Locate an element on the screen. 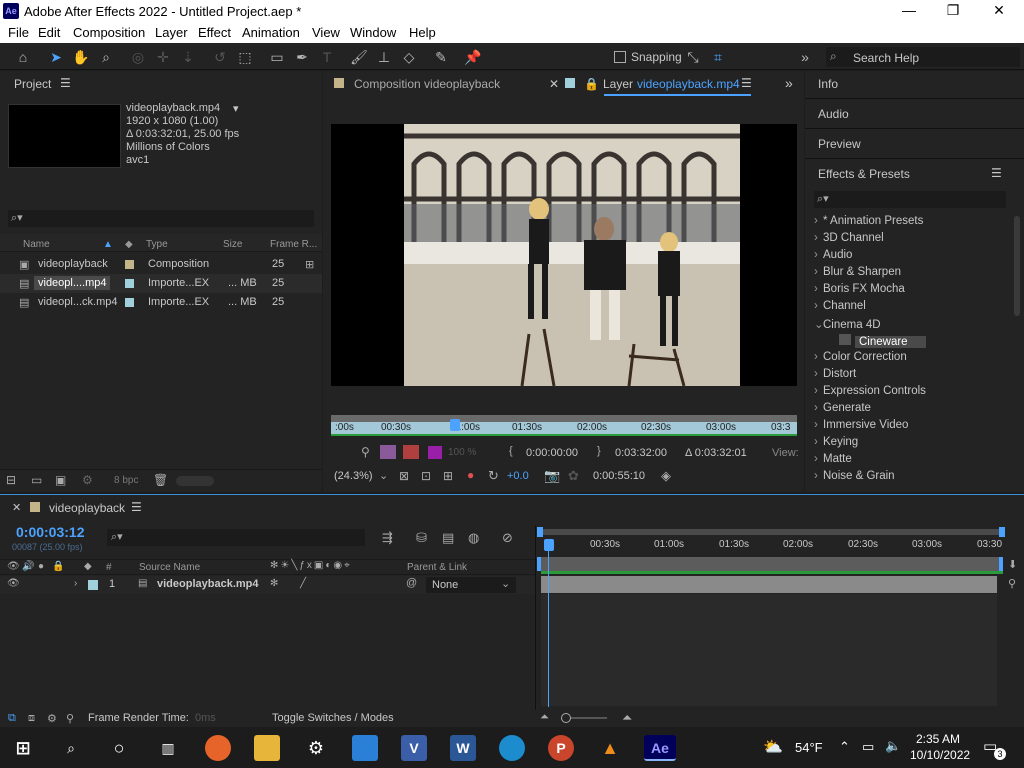 The width and height of the screenshot is (1024, 768). open-composition-icon: ◈ is located at coordinates (666, 476).